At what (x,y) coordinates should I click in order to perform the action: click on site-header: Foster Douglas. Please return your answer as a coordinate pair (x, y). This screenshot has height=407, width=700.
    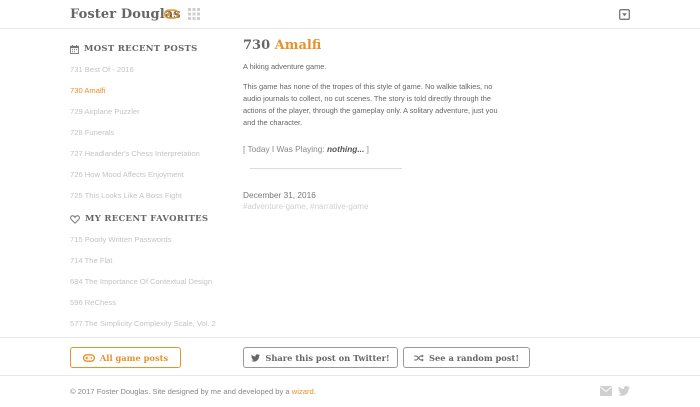
    Looking at the image, I should click on (350, 14).